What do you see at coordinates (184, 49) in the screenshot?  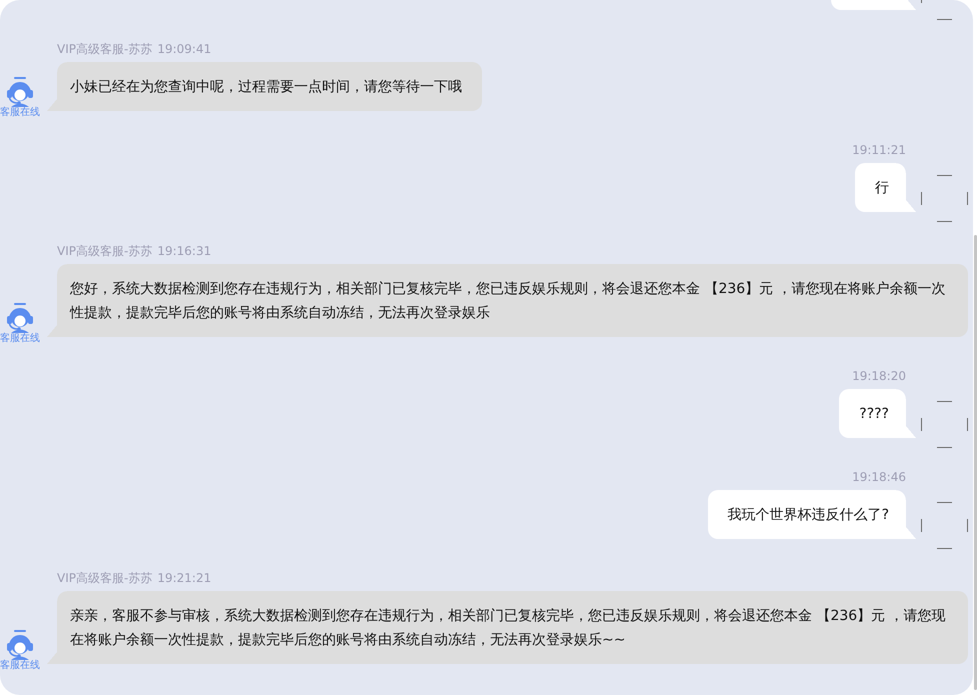 I see `message-time: 19:09:41` at bounding box center [184, 49].